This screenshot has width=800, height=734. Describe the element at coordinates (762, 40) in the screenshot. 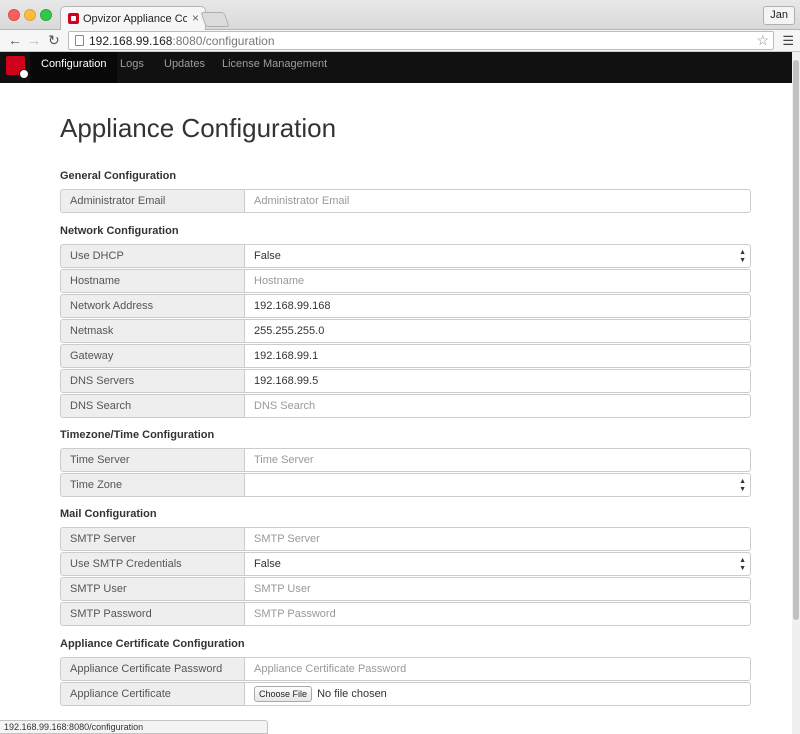

I see `bookmark-star-icon: ☆` at that location.